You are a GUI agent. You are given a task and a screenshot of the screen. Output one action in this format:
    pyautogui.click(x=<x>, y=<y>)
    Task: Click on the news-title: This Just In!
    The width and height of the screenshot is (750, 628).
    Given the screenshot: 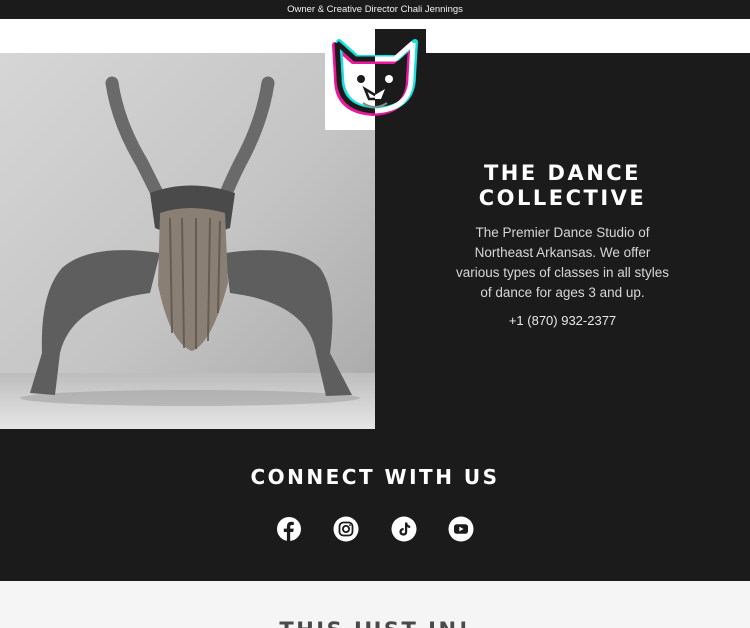 What is the action you would take?
    pyautogui.click(x=375, y=623)
    